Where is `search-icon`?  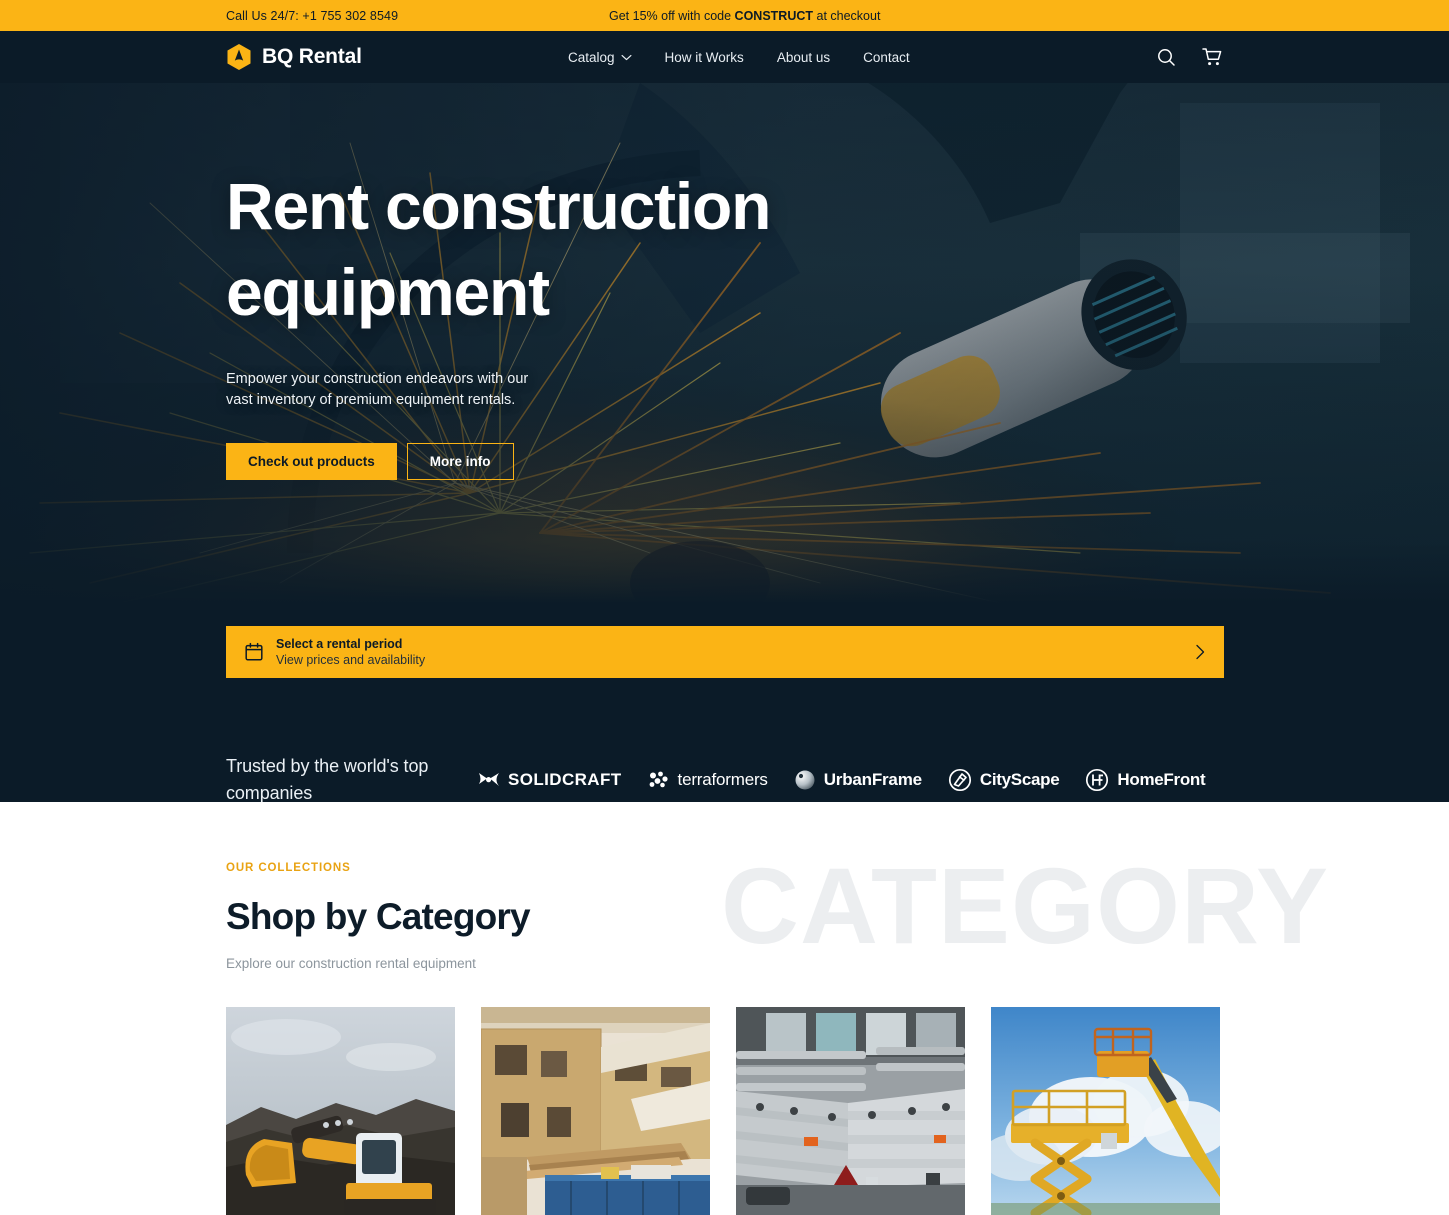 search-icon is located at coordinates (1166, 57).